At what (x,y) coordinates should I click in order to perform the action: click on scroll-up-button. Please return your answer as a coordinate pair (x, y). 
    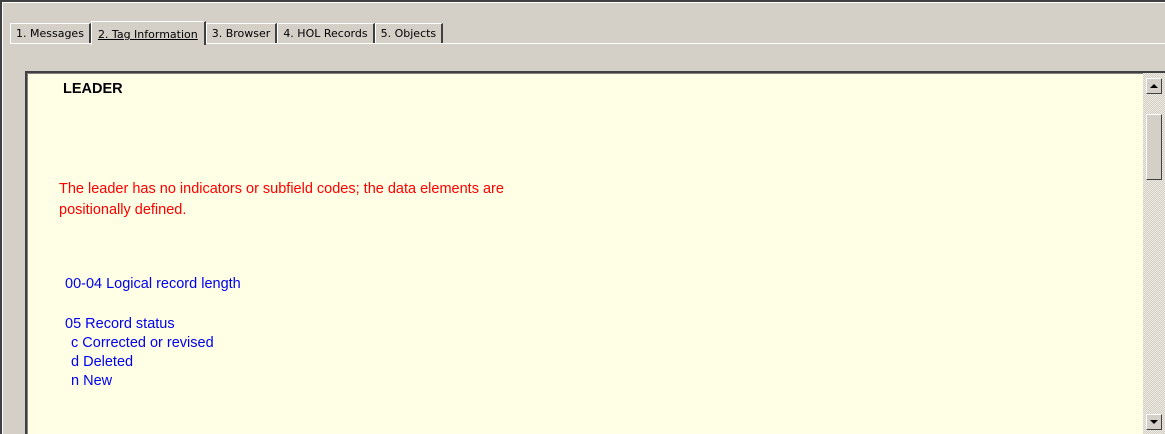
    Looking at the image, I should click on (1154, 86).